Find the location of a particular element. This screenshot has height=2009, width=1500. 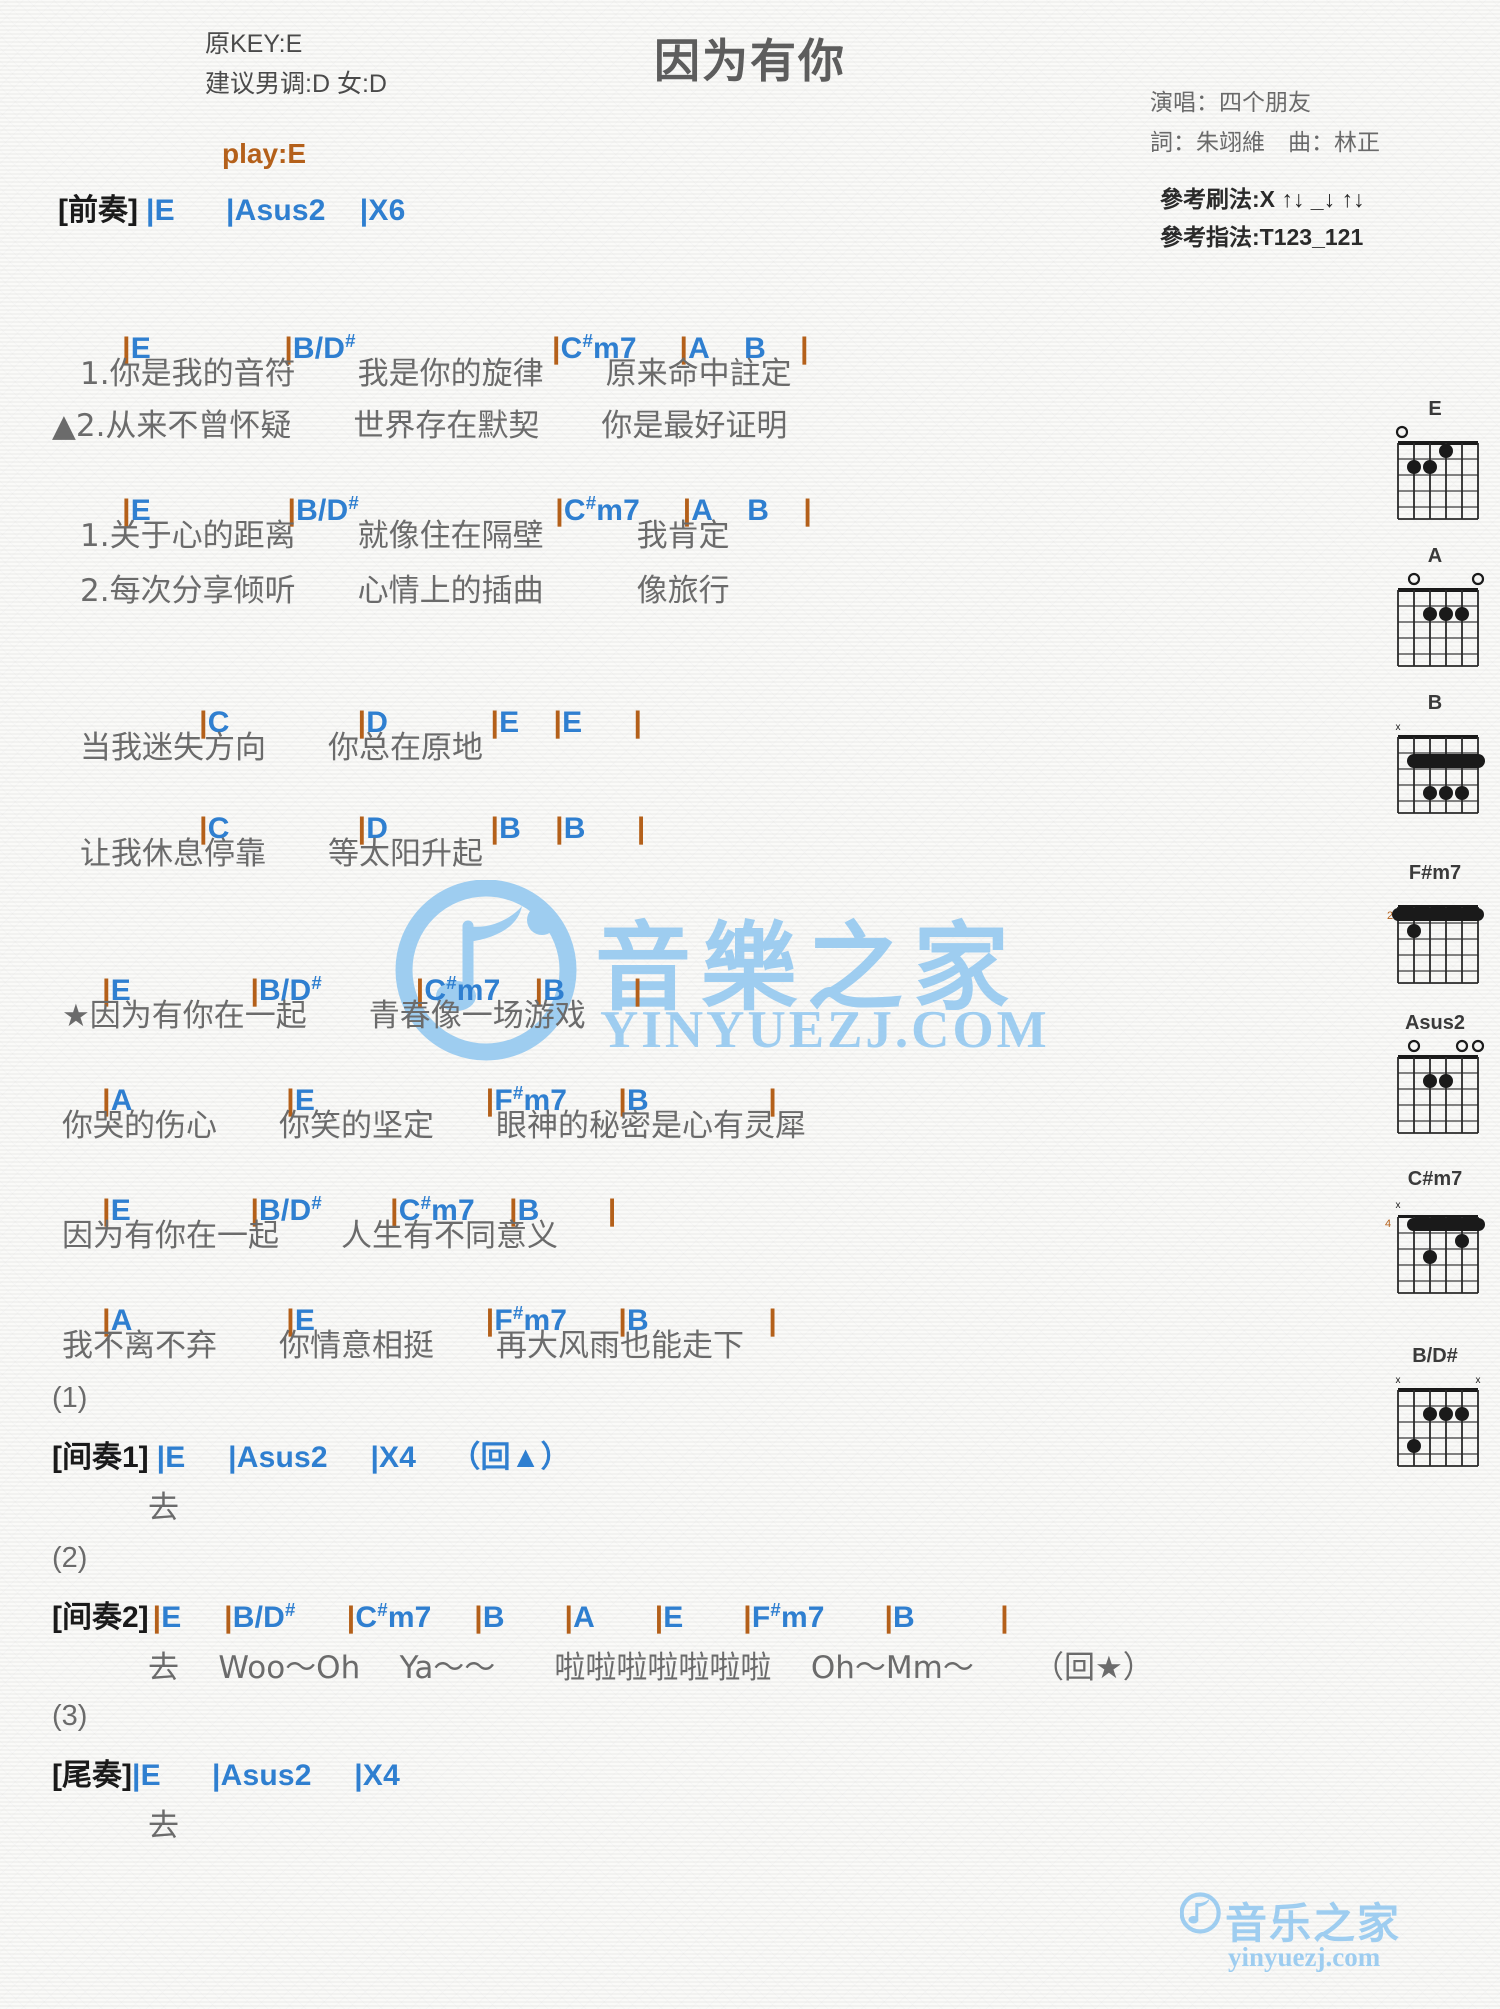

section-interlude2: [间奏2] |E |B/D# |C#m7 |B |A |E |F#m7 |B | is located at coordinates (530, 1614).